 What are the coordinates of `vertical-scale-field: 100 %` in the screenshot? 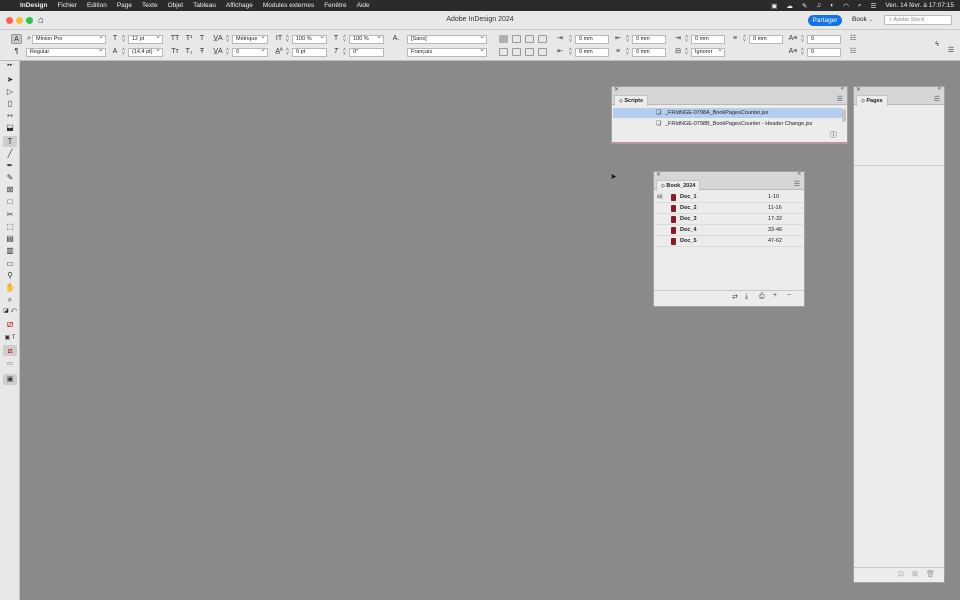 It's located at (309, 39).